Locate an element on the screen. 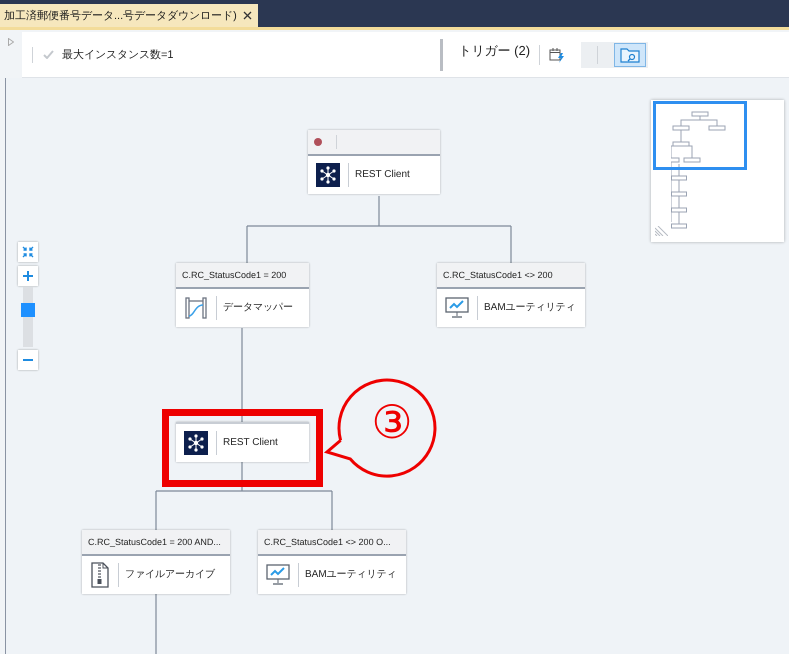 This screenshot has height=654, width=789. zoom-slider is located at coordinates (28, 317).